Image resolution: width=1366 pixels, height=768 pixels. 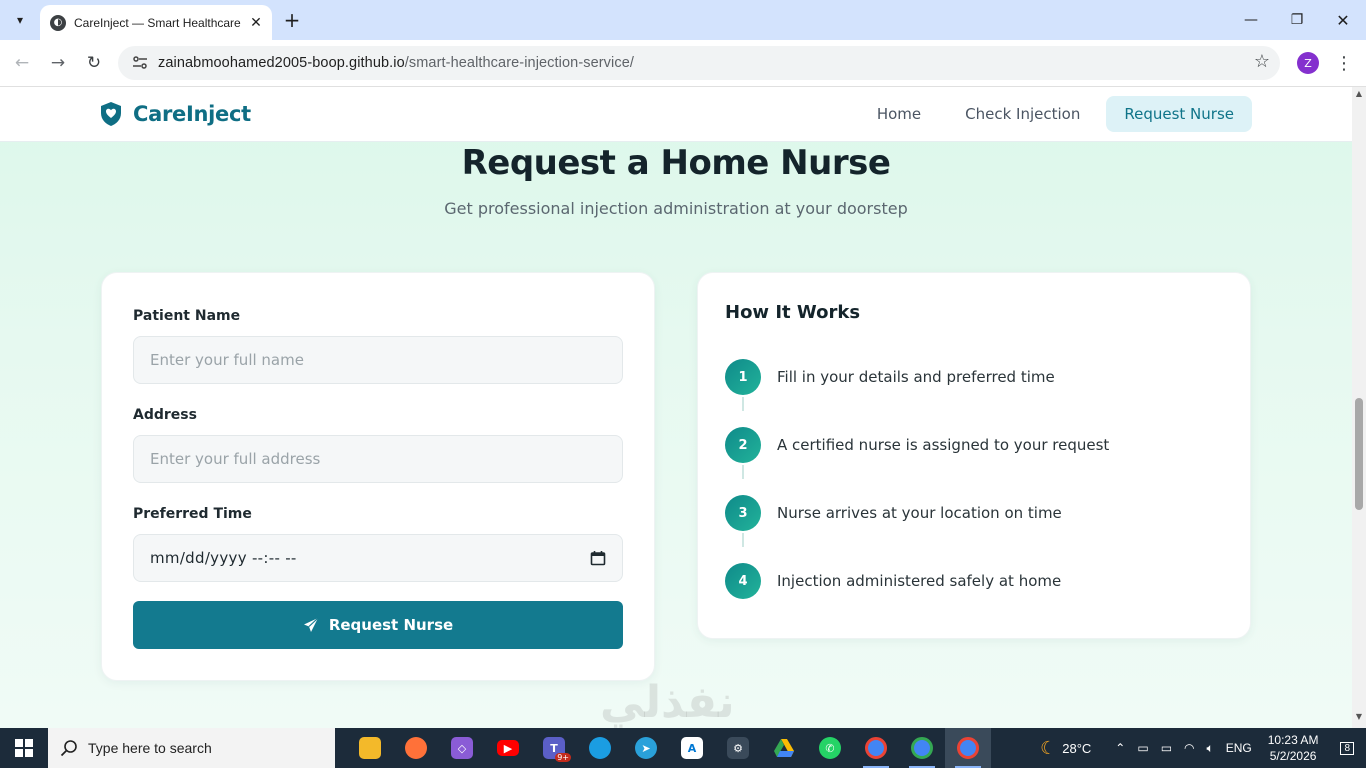 I want to click on taskbar-apps: ◇ ▶ T 9+ ➤ A ⚙ ✆, so click(x=669, y=748).